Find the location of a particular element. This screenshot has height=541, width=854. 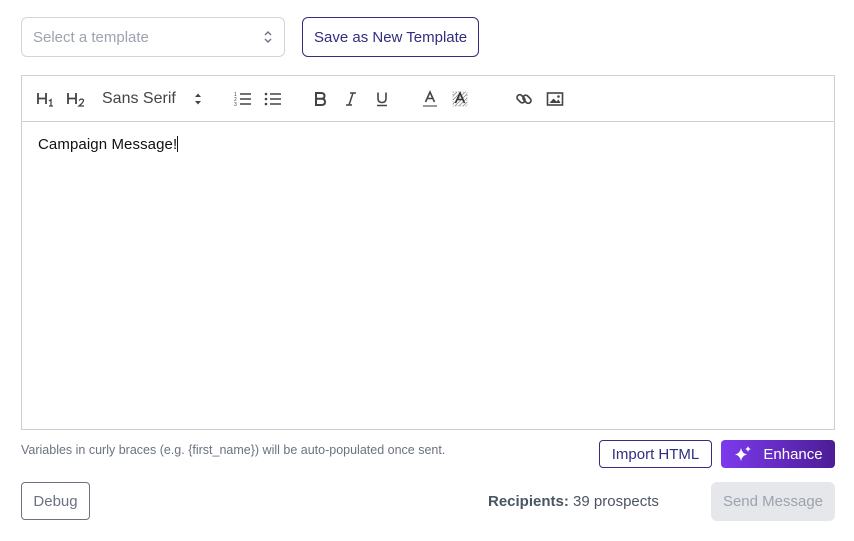

font-family-label: Sans Serif is located at coordinates (139, 98).